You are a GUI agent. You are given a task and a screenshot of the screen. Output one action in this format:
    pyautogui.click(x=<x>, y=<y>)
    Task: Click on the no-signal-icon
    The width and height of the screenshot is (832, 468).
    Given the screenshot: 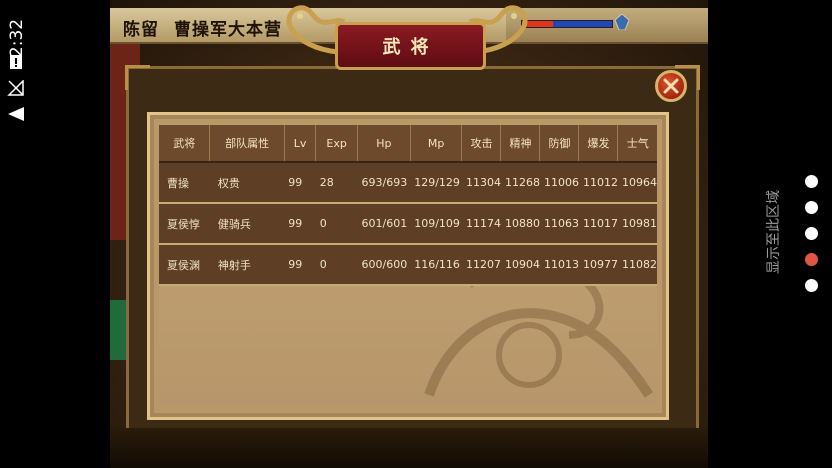 What is the action you would take?
    pyautogui.click(x=15, y=88)
    